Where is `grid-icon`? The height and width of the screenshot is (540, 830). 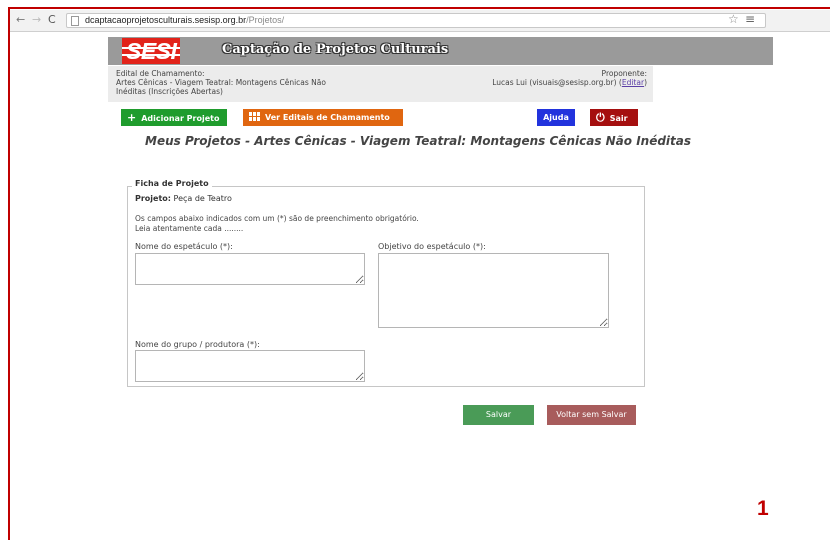
grid-icon is located at coordinates (254, 116).